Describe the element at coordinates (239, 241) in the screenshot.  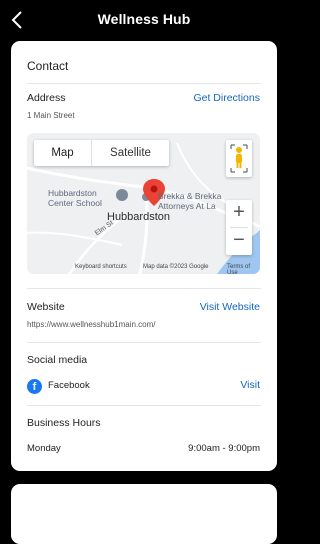
I see `zoom-out-button: −` at that location.